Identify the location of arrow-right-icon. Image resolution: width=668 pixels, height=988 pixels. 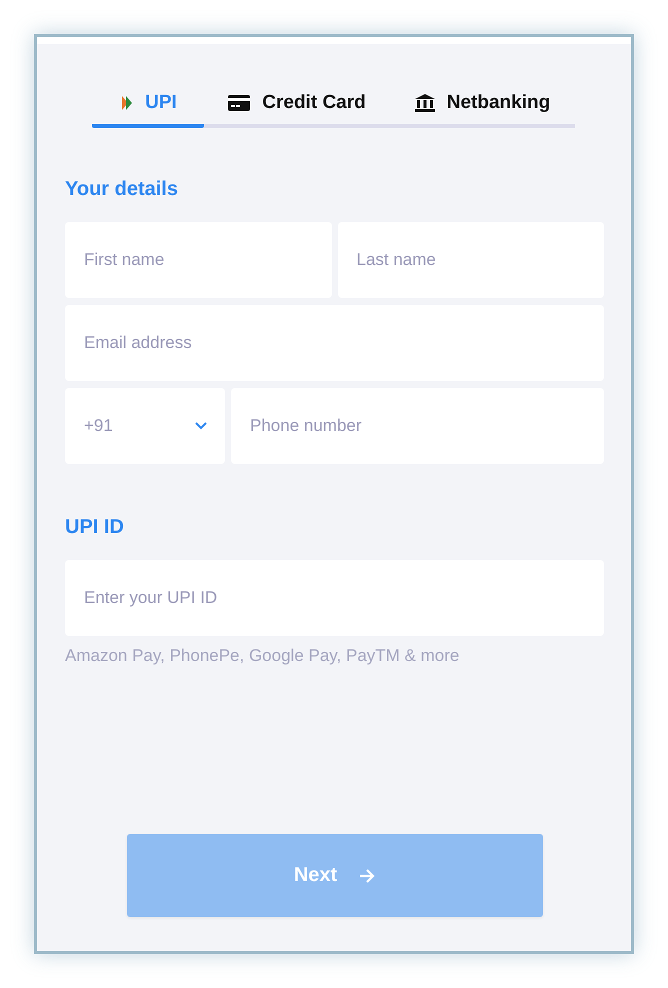
(367, 875).